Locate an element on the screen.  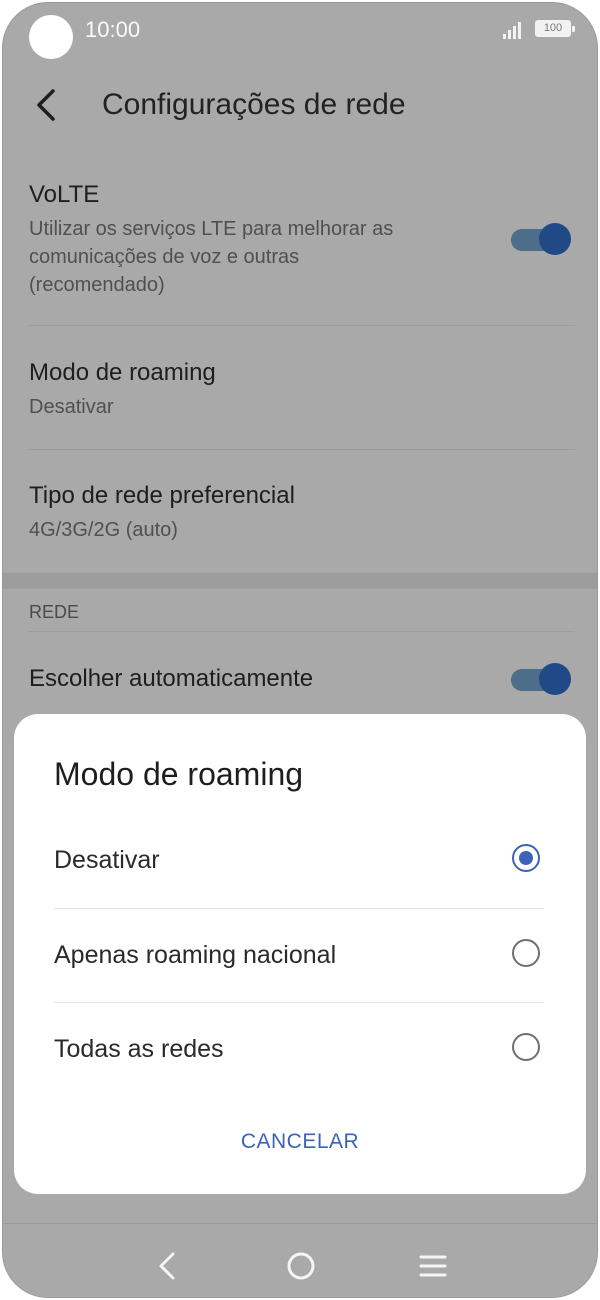
setting-roaming-title: Modo de roaming is located at coordinates (122, 372).